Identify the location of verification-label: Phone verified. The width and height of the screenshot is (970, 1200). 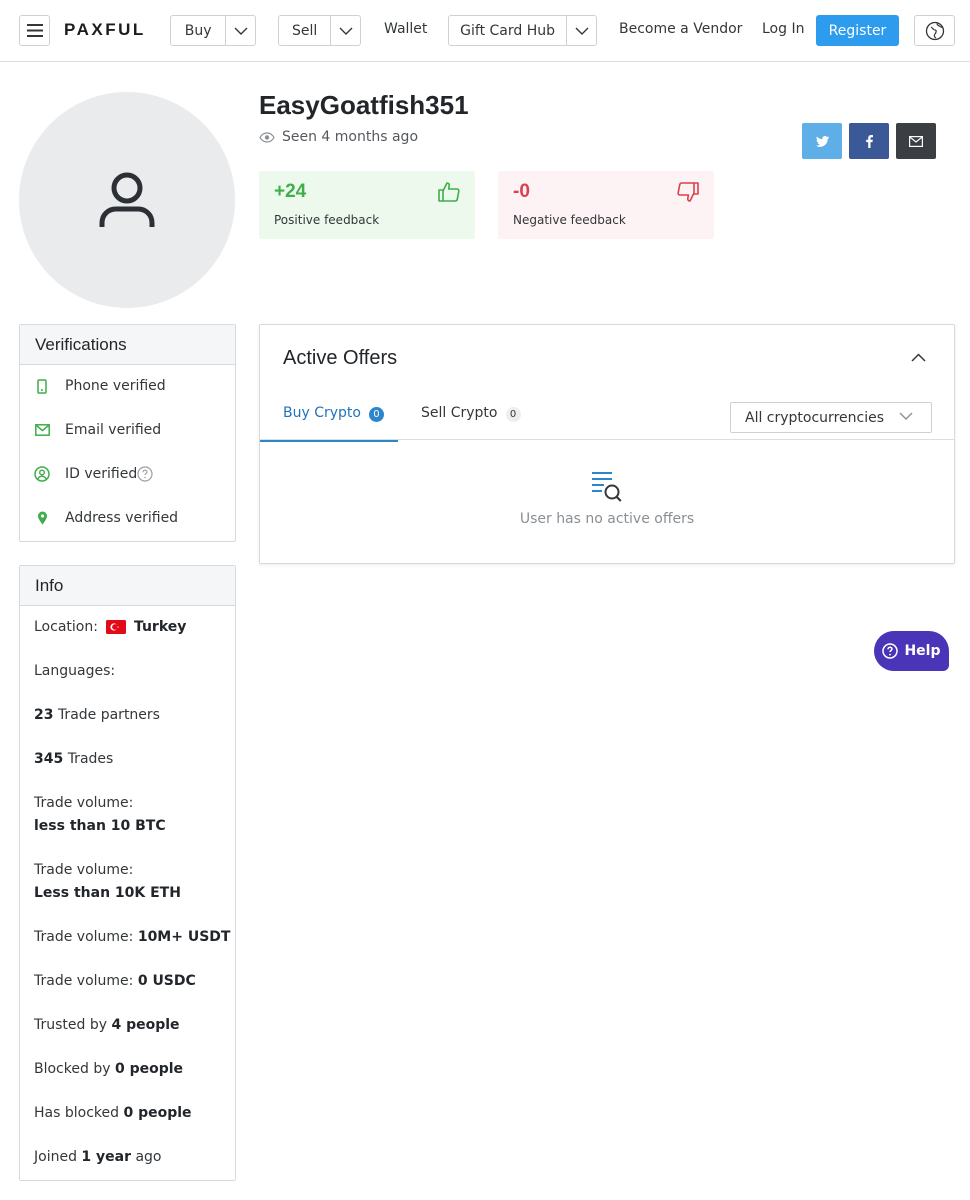
(115, 386).